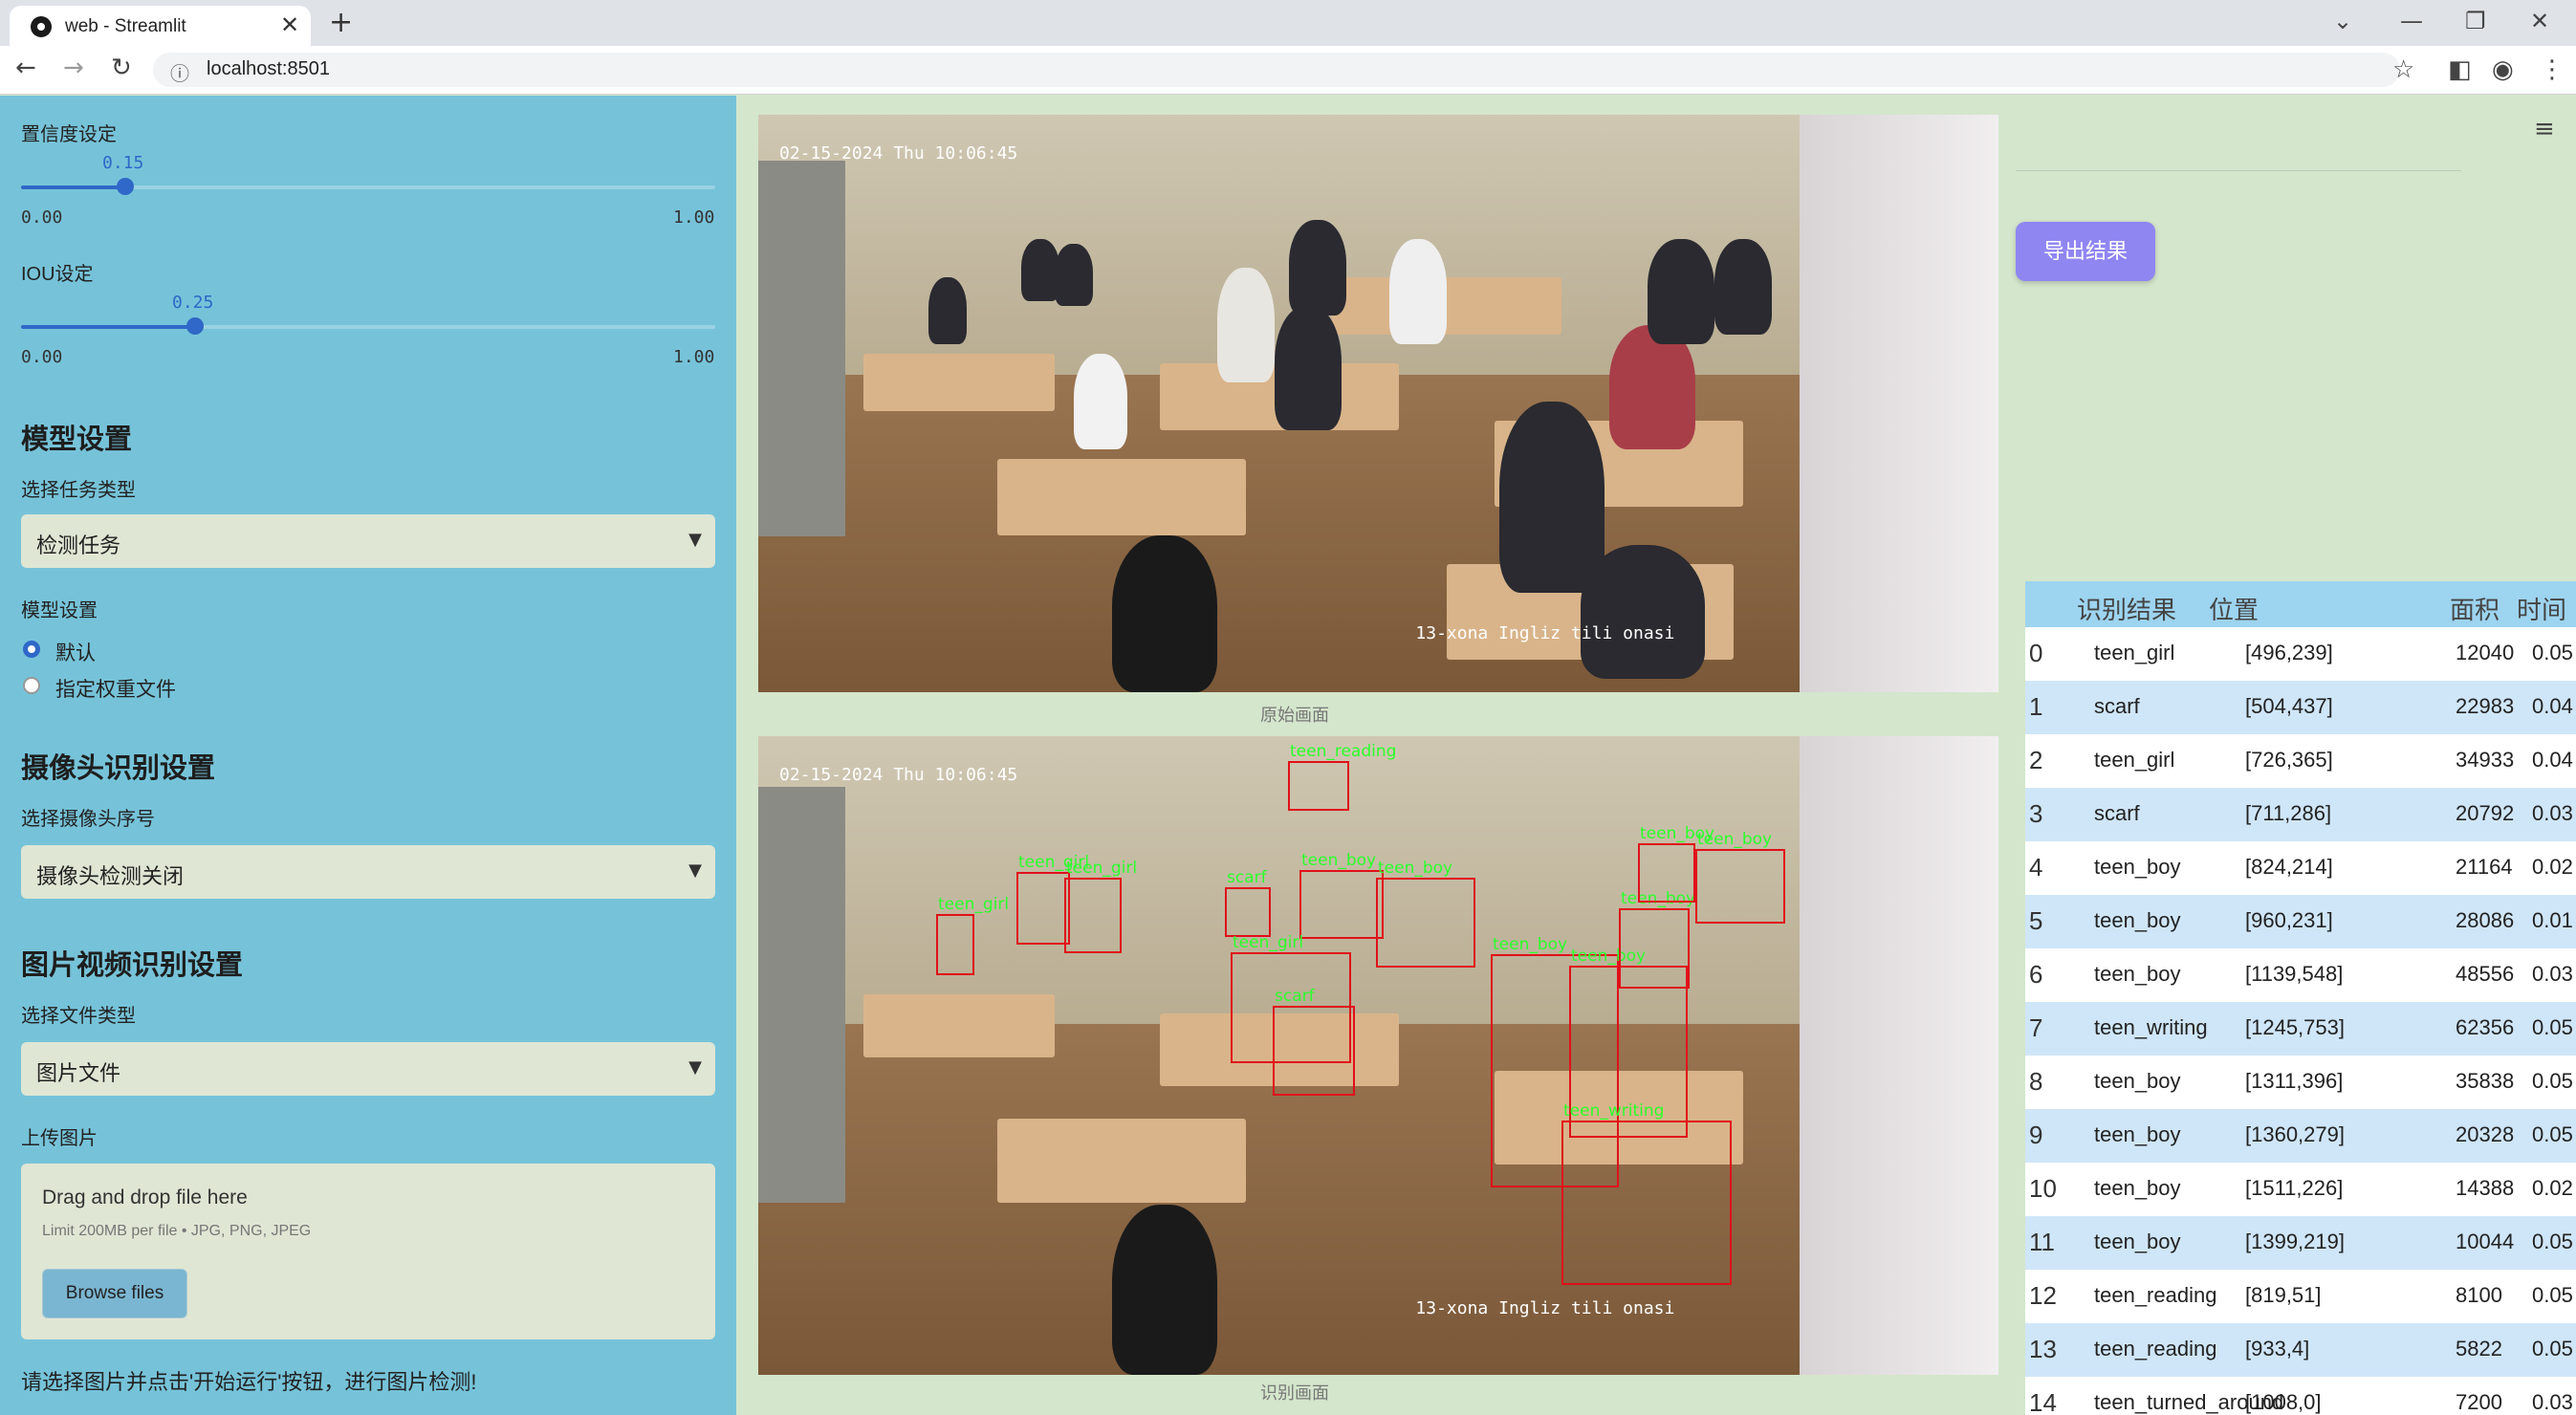 The height and width of the screenshot is (1415, 2576). Describe the element at coordinates (2300, 1029) in the screenshot. I see `table-row: 7 teen_writing [1245,753] 62356 0.05` at that location.